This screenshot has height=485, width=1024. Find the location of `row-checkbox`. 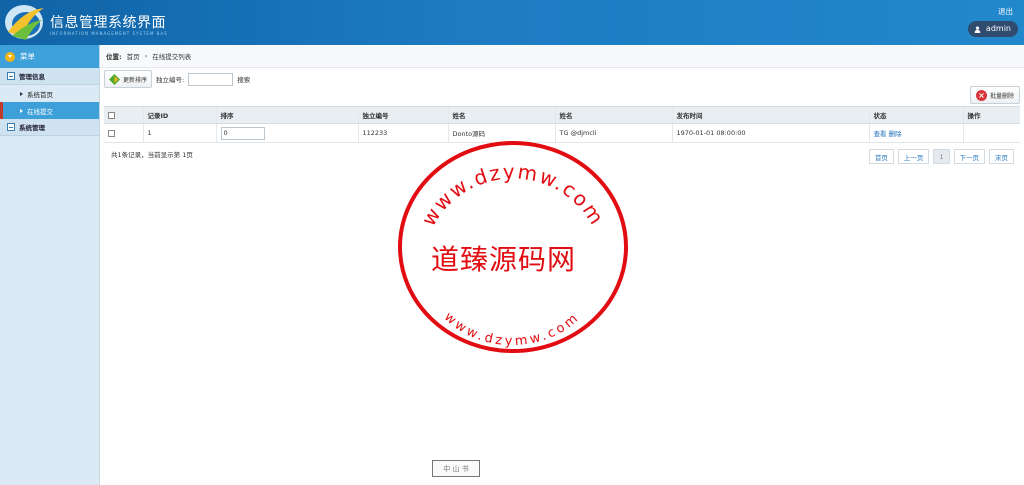

row-checkbox is located at coordinates (111, 133).